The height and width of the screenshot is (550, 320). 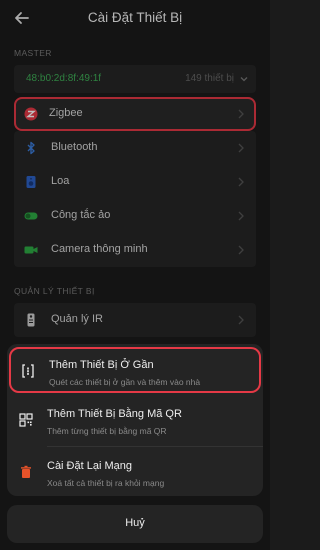 I want to click on scan-nearby-icon, so click(x=28, y=371).